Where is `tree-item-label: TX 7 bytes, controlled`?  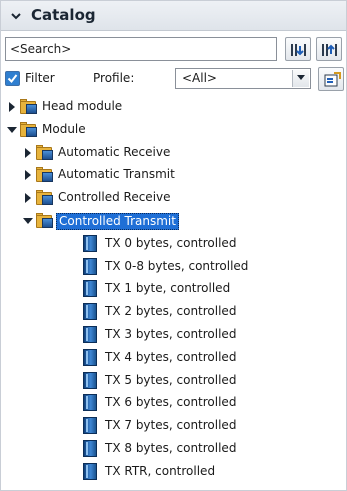
tree-item-label: TX 7 bytes, controlled is located at coordinates (171, 425).